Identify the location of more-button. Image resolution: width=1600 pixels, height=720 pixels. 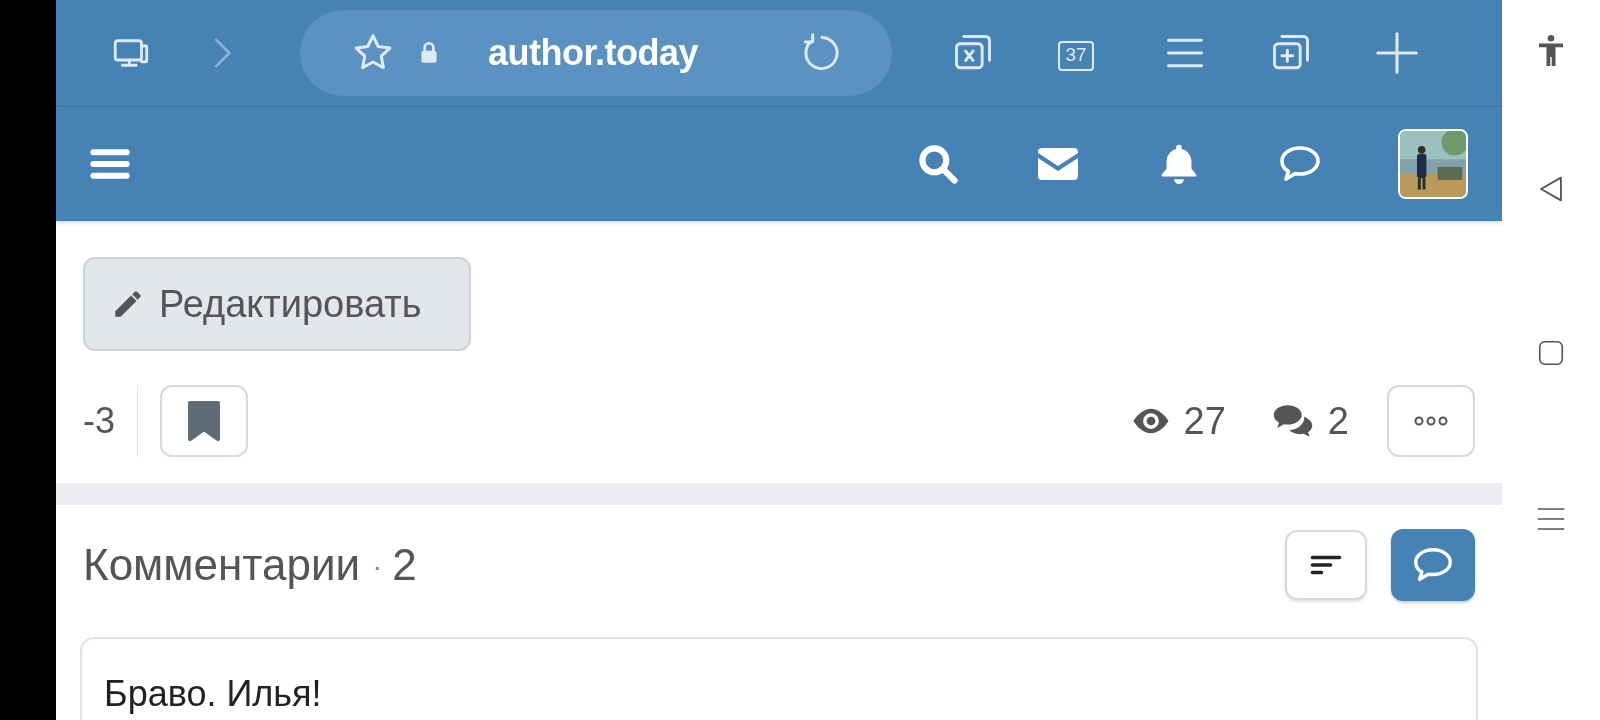
(1431, 421).